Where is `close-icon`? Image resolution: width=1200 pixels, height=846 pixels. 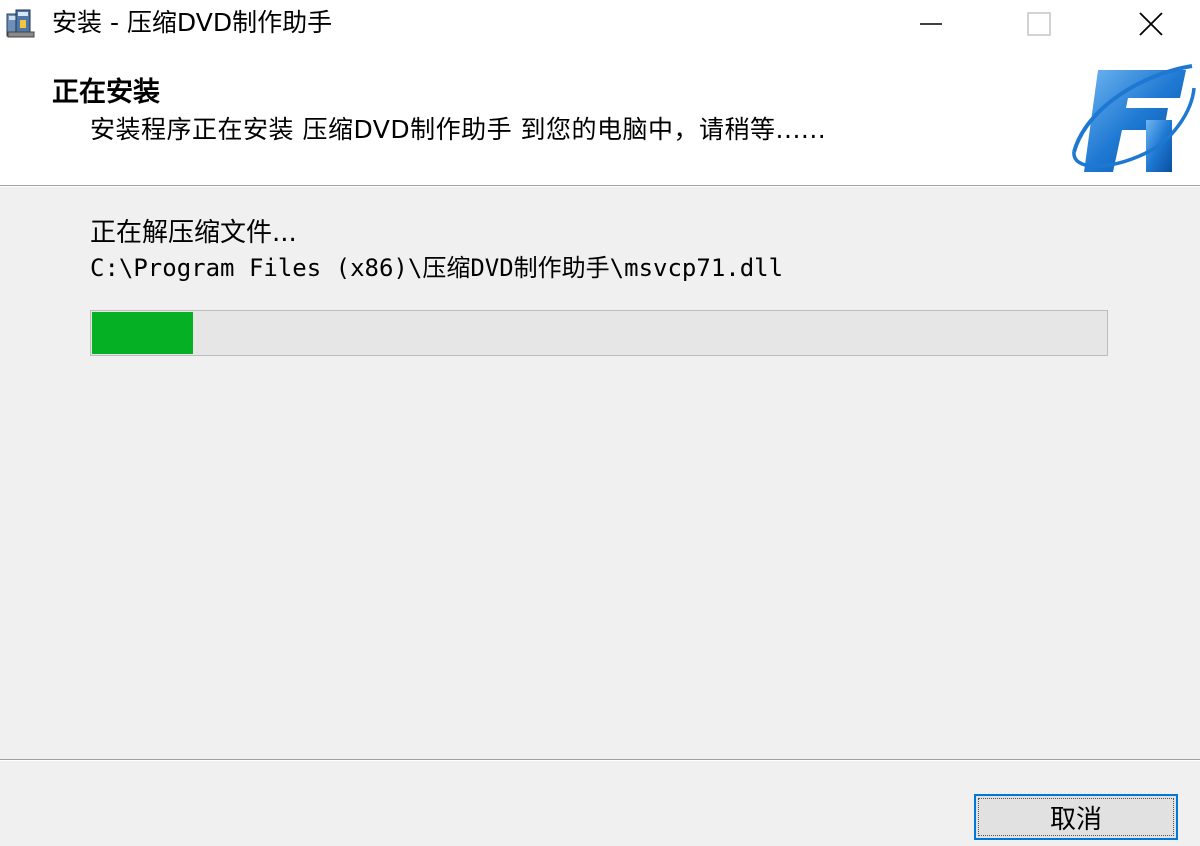 close-icon is located at coordinates (1151, 24).